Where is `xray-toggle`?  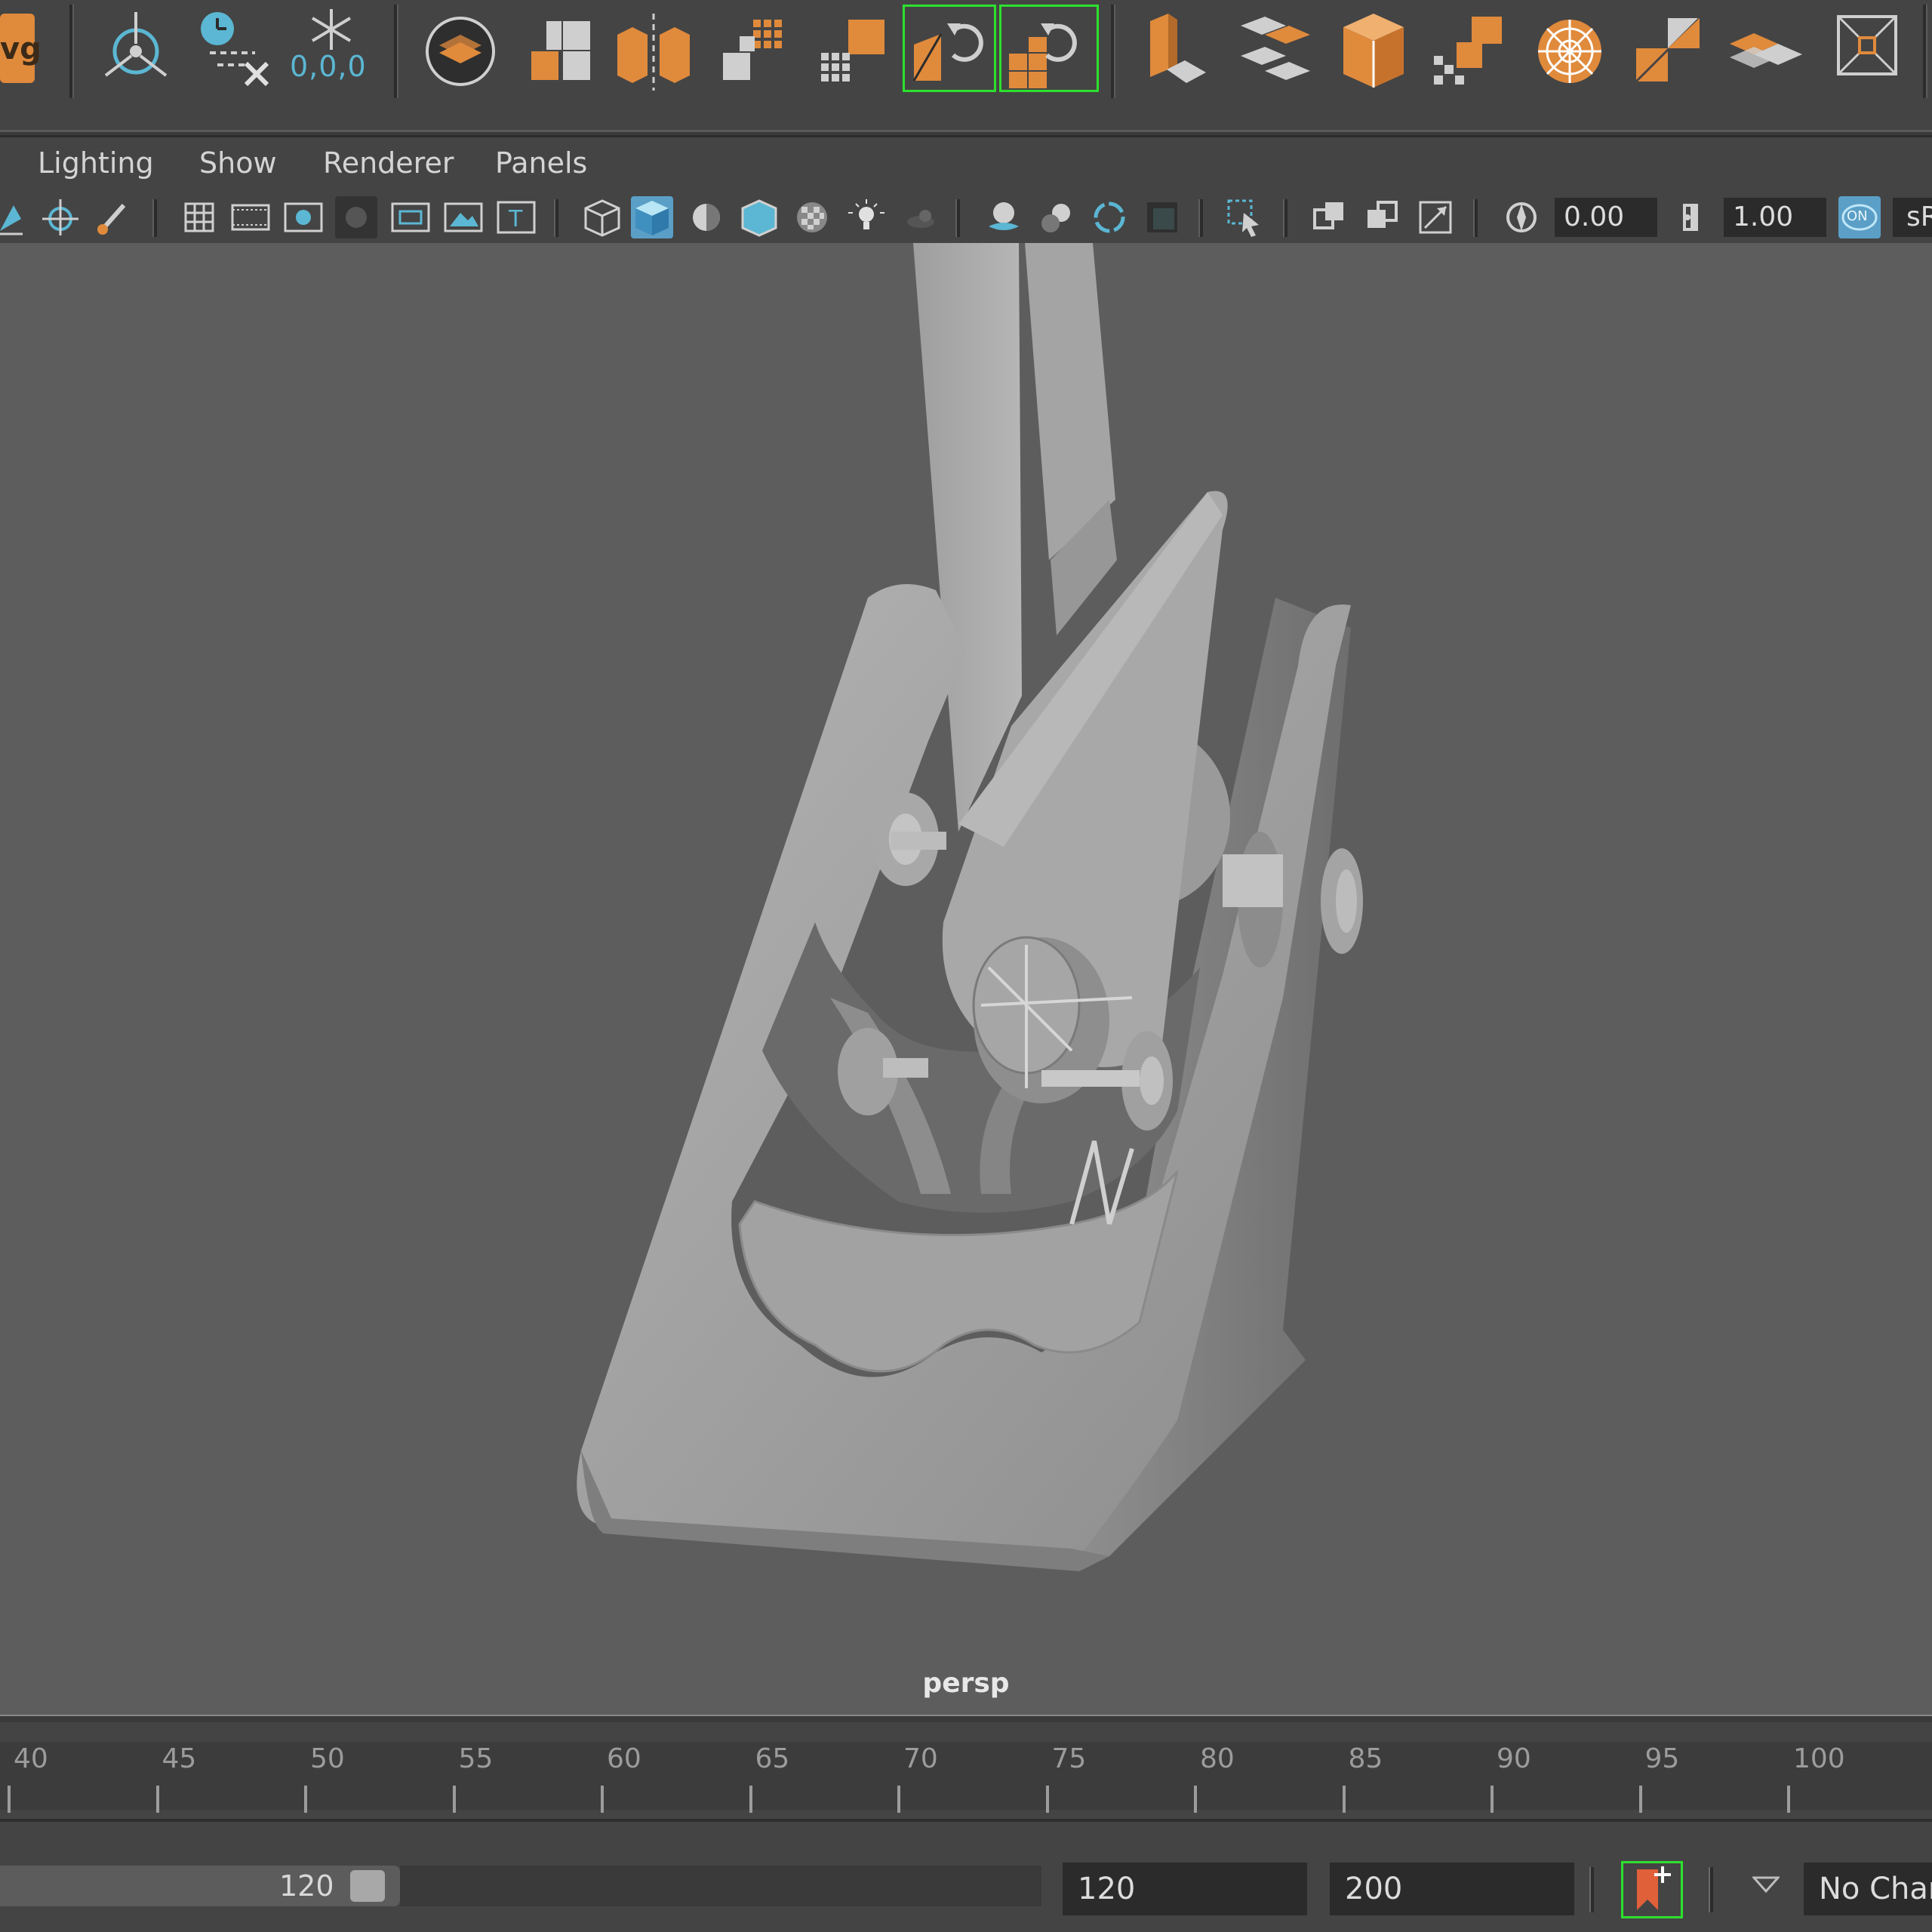
xray-toggle is located at coordinates (1330, 217).